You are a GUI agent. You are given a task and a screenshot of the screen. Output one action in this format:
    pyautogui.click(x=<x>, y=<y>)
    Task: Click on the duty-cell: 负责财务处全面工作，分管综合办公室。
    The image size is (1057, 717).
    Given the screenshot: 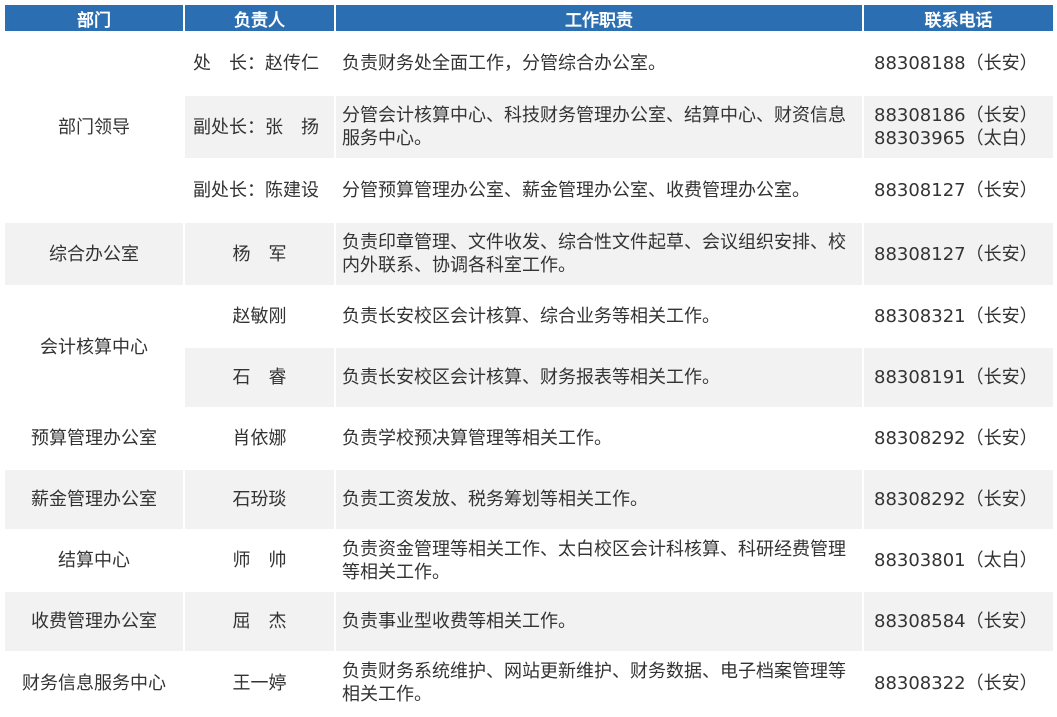 What is the action you would take?
    pyautogui.click(x=599, y=63)
    